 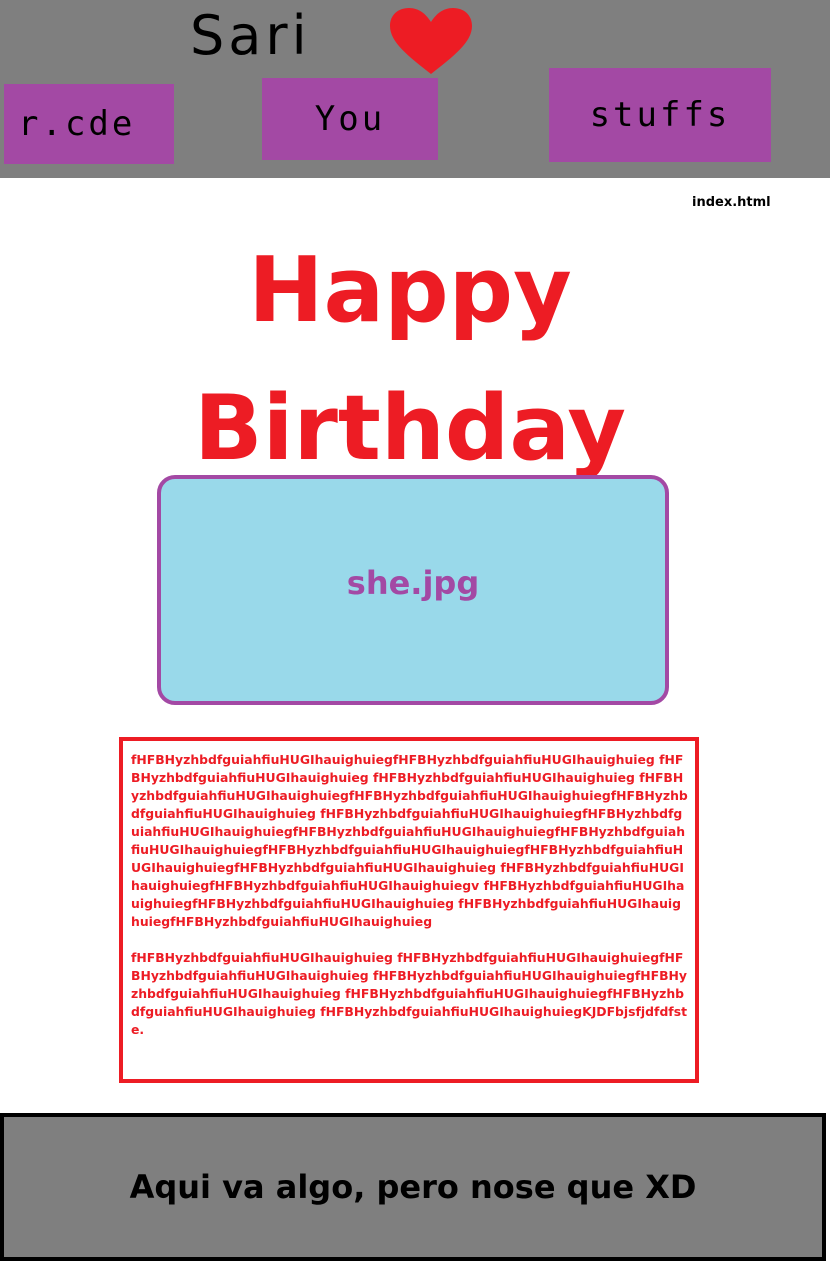 I want to click on heart-icon, so click(x=431, y=43).